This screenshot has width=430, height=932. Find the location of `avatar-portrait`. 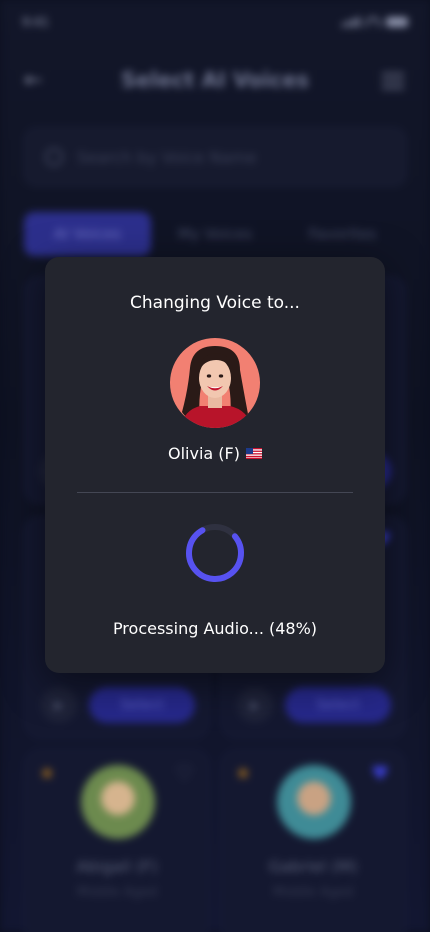

avatar-portrait is located at coordinates (215, 383).